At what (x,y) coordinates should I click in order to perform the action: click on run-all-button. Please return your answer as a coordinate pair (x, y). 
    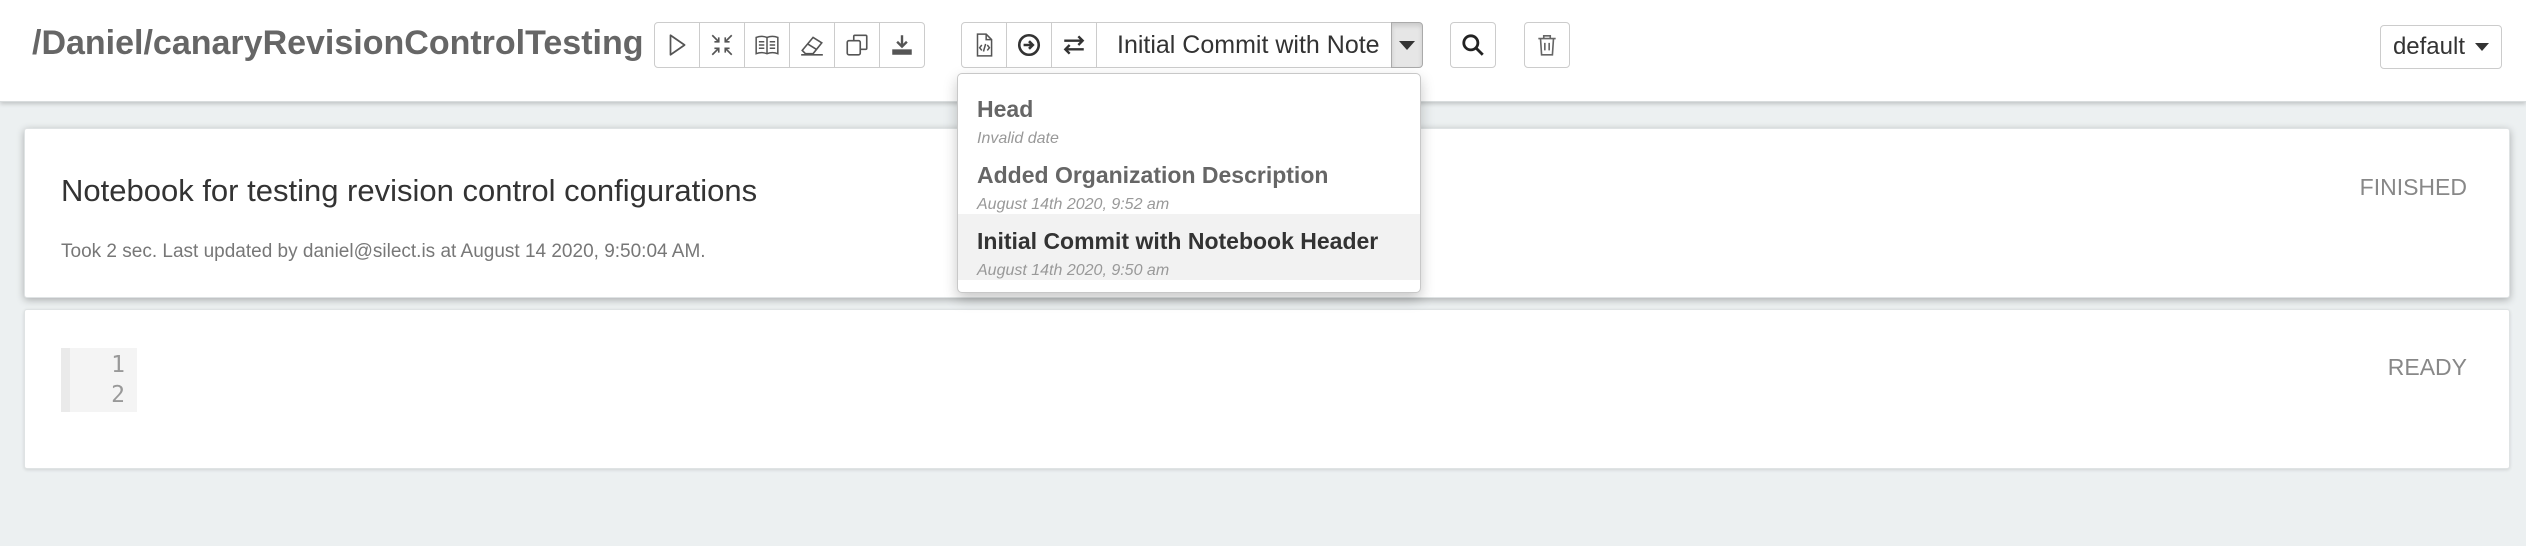
    Looking at the image, I should click on (677, 45).